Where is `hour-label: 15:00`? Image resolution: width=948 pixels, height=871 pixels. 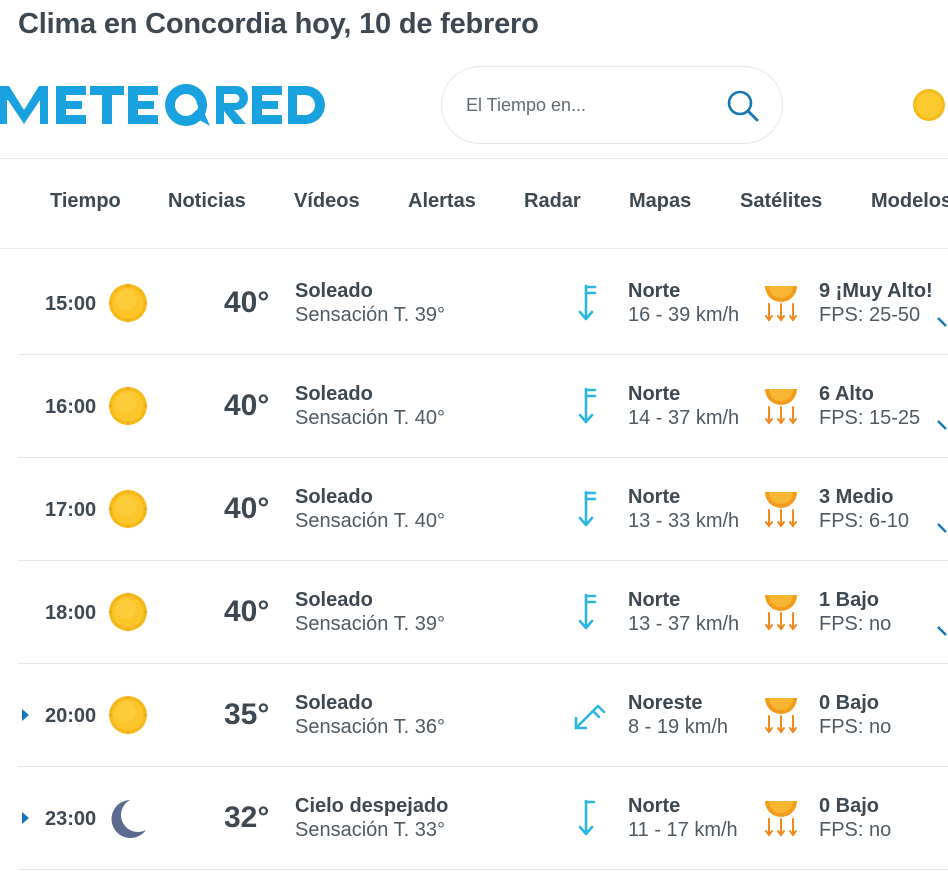 hour-label: 15:00 is located at coordinates (71, 304).